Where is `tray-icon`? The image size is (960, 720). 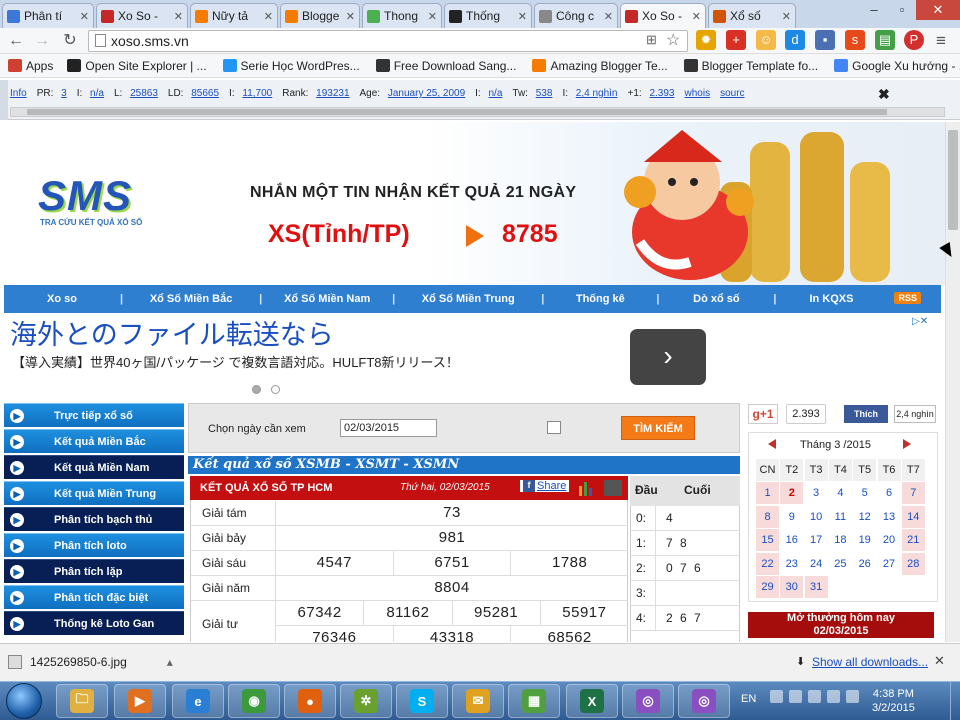
tray-icon is located at coordinates (795, 696).